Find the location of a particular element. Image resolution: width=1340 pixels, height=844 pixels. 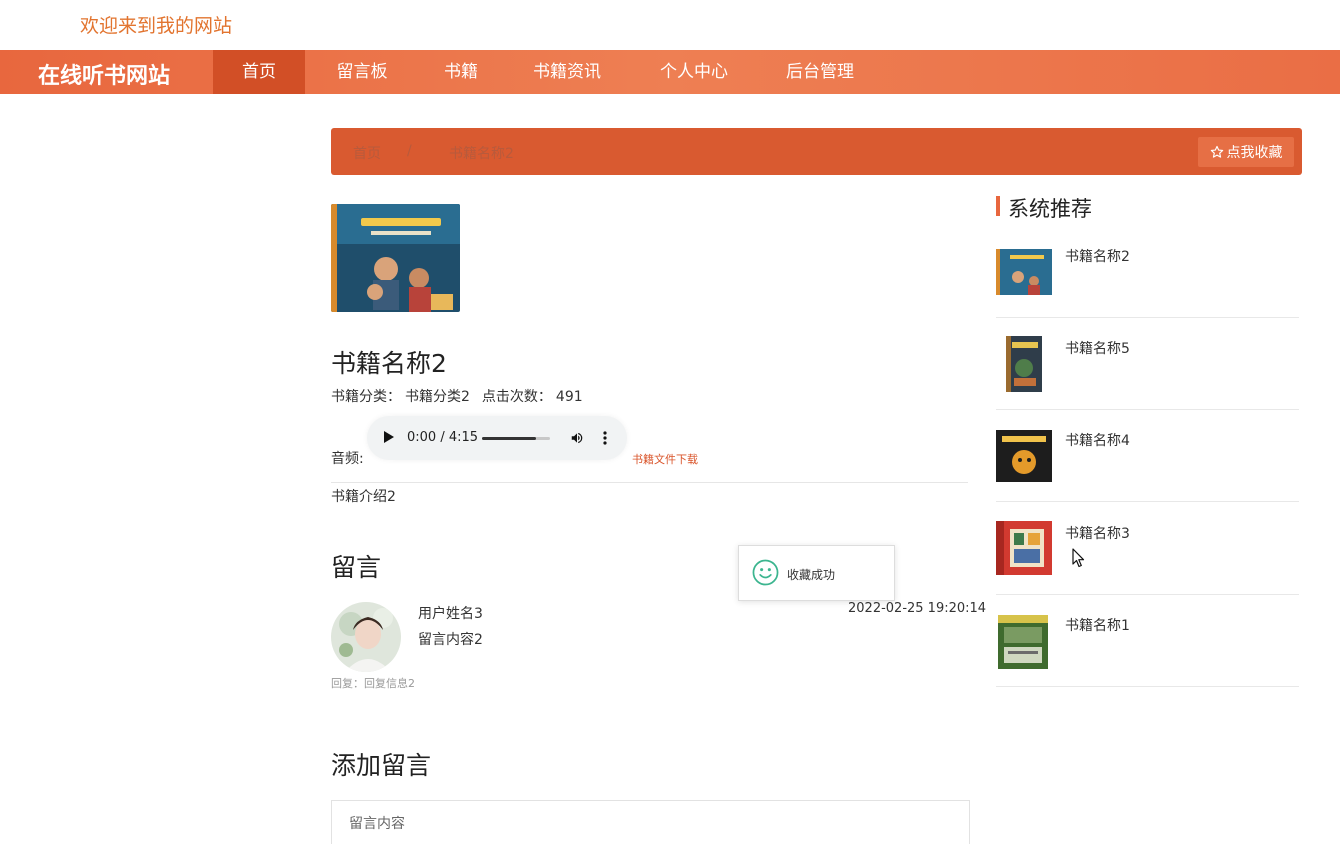

comment-date: 2022-02-25 19:20:14 is located at coordinates (917, 608).